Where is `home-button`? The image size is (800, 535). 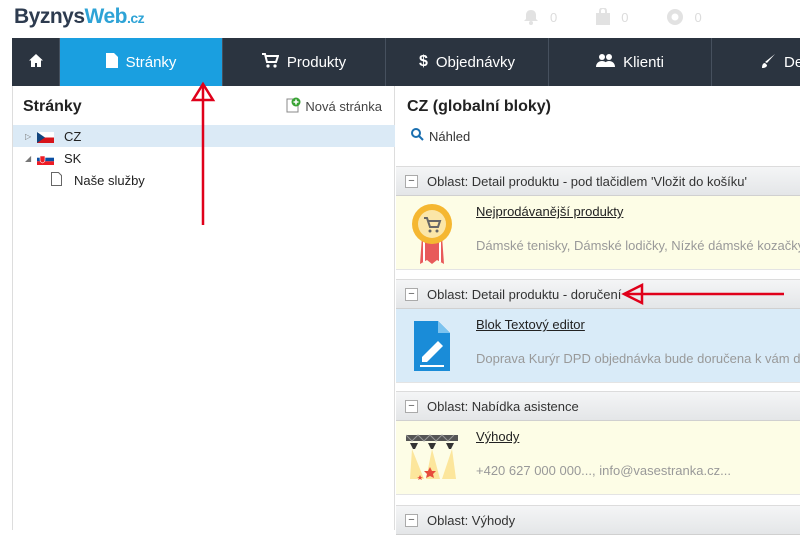 home-button is located at coordinates (36, 62).